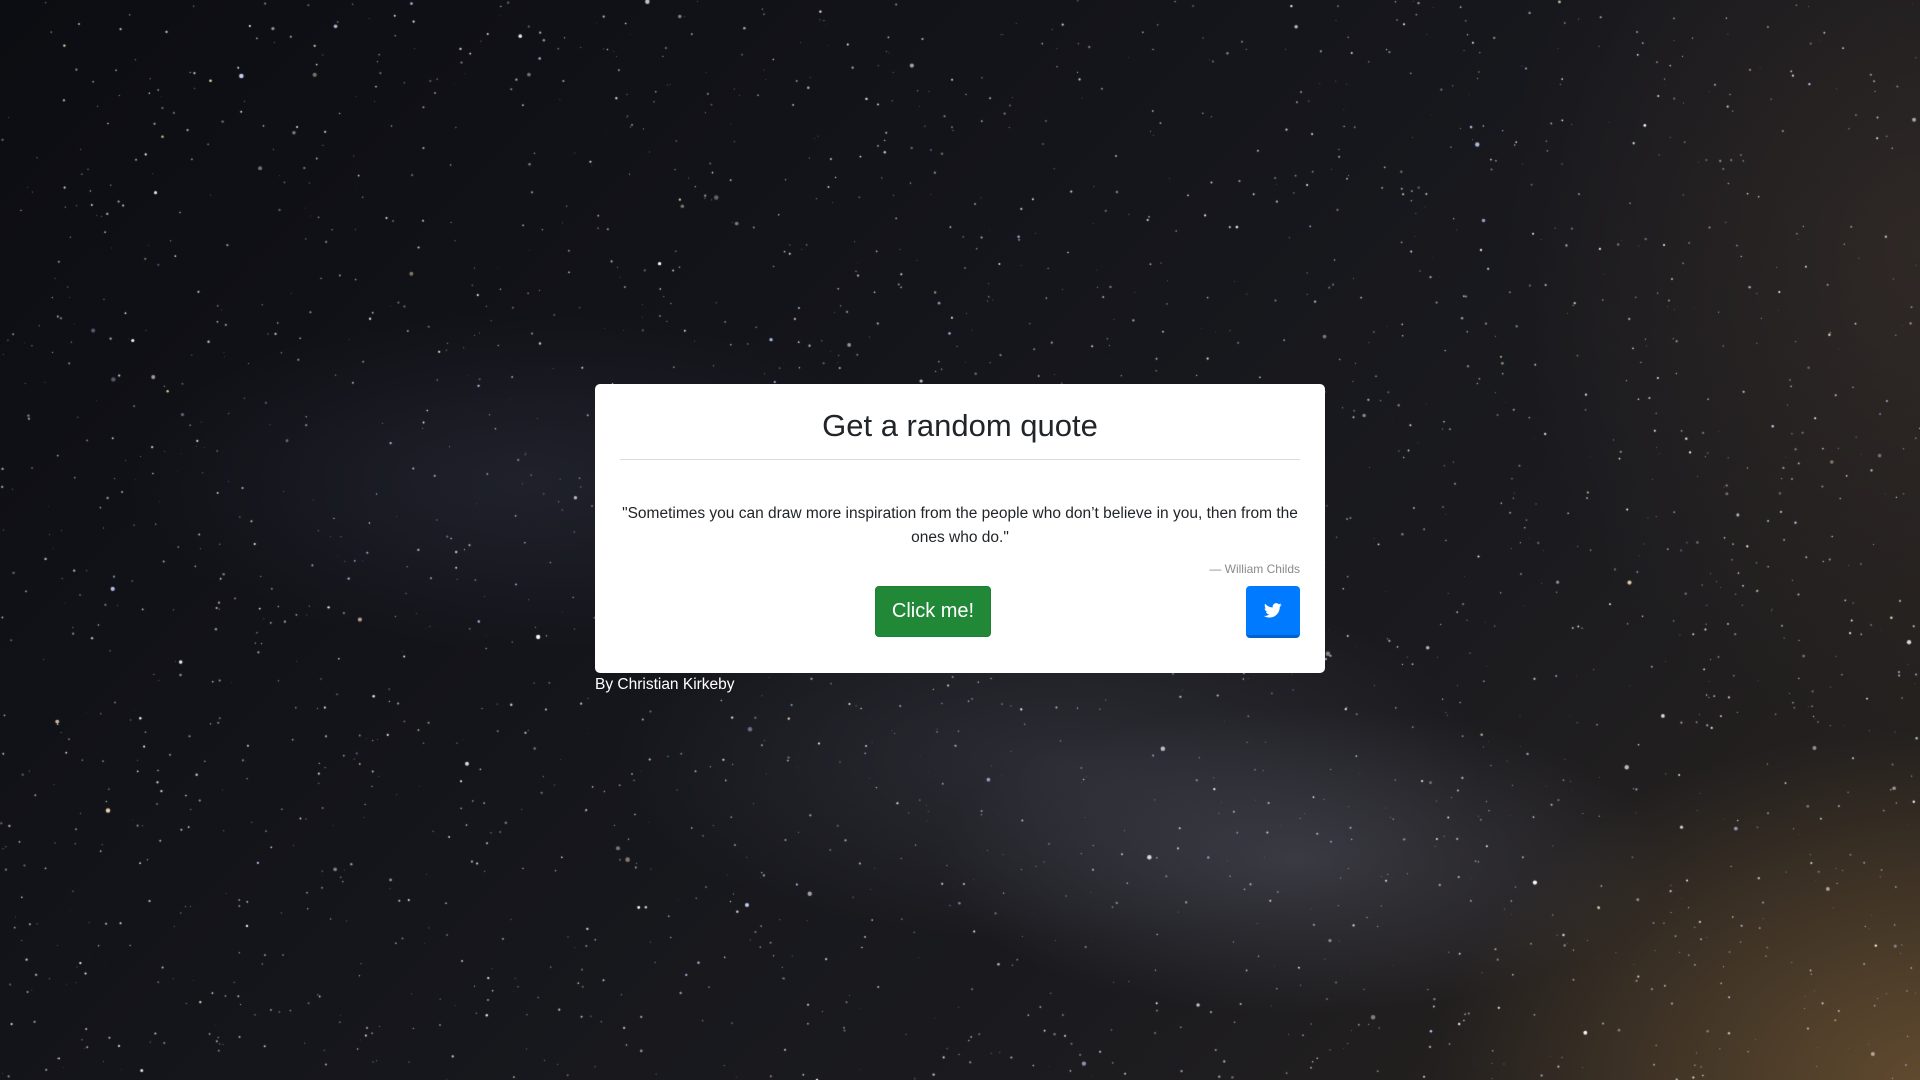 The image size is (1920, 1080). I want to click on tweet-button, so click(1273, 612).